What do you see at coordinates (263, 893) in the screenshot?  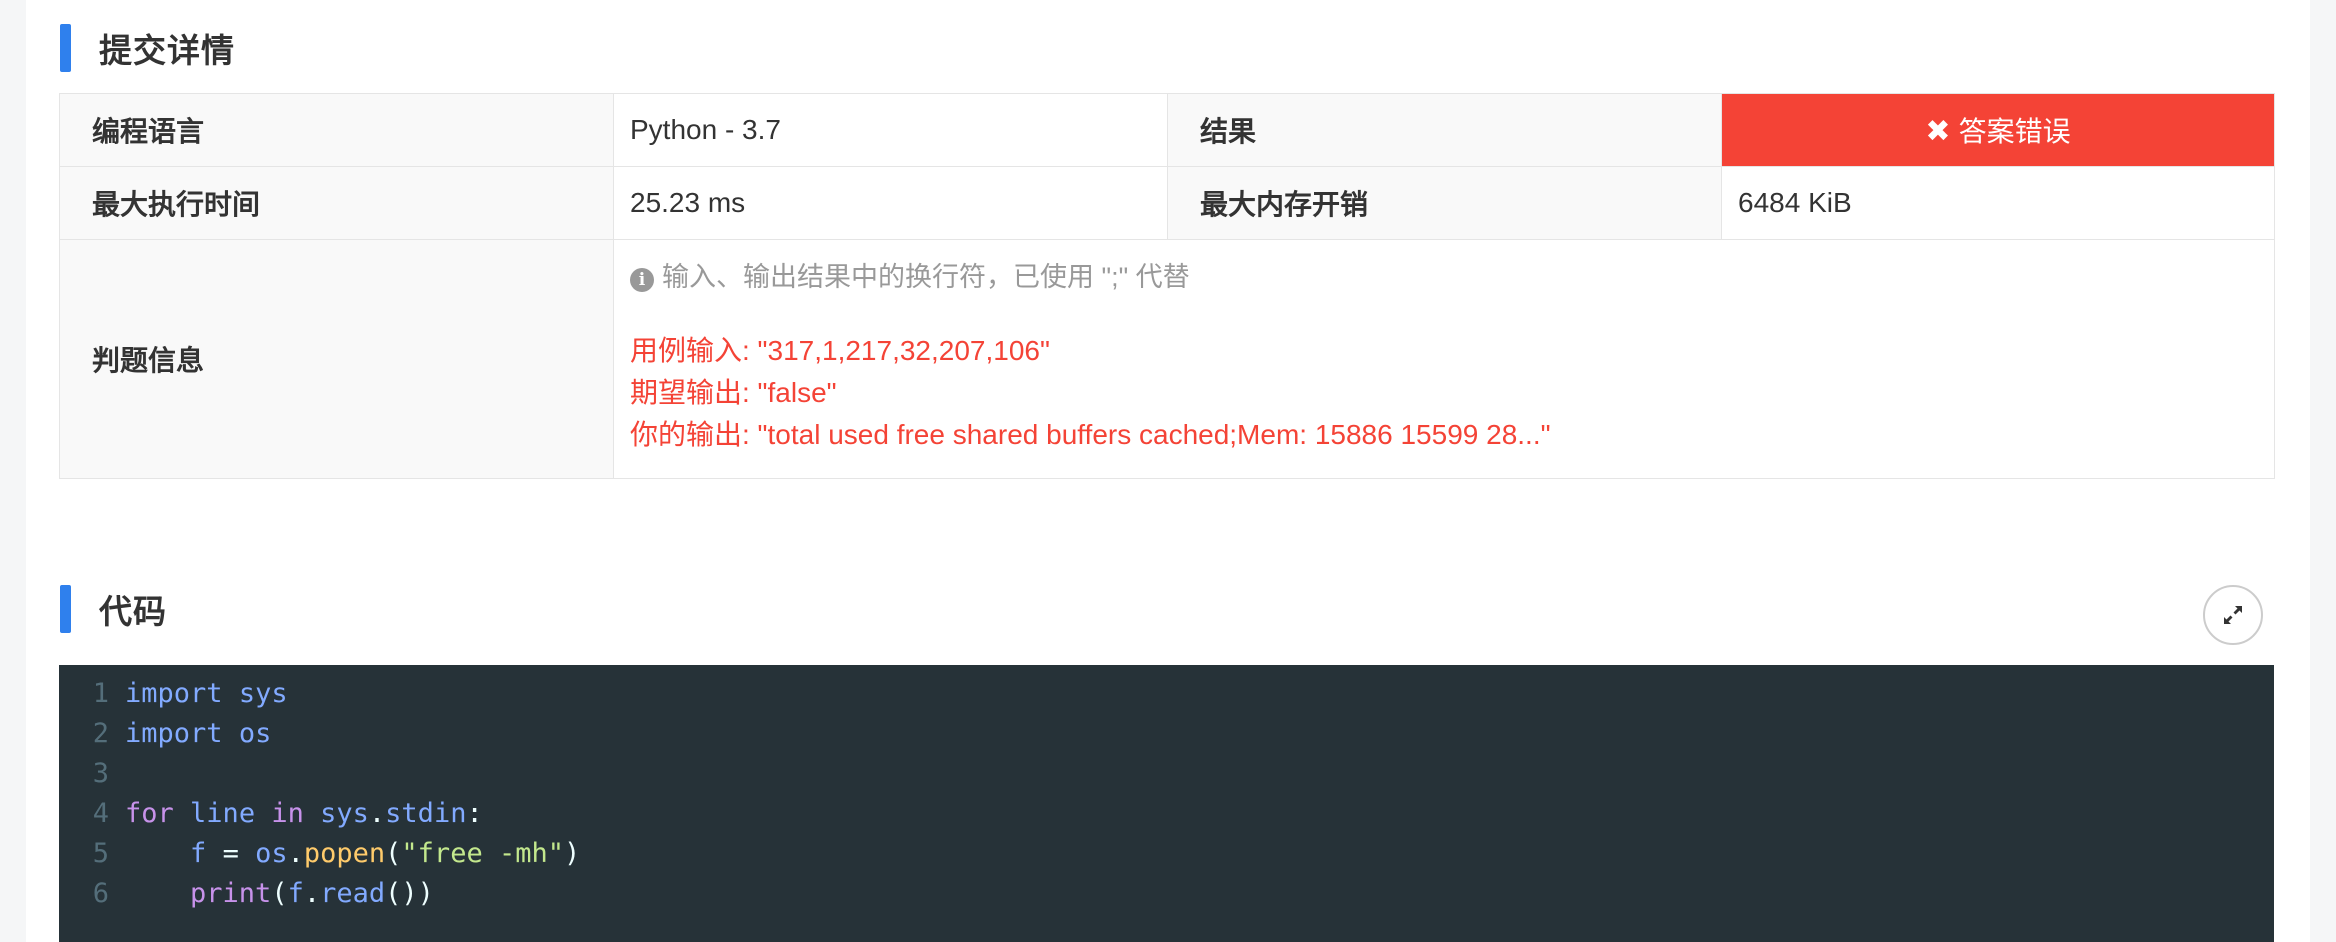 I see `code-line: 6 print(f.read())` at bounding box center [263, 893].